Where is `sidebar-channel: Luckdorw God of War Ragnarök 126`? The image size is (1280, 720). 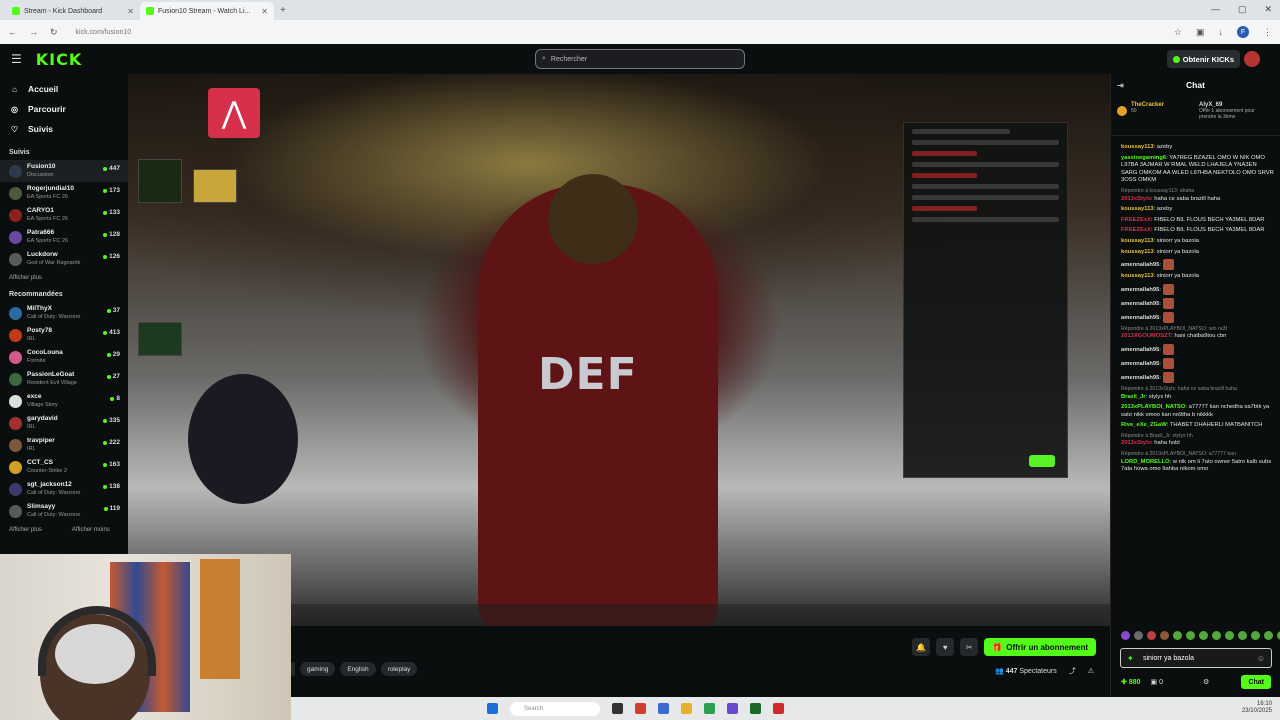
sidebar-channel: Luckdorw God of War Ragnarök 126 is located at coordinates (64, 259).